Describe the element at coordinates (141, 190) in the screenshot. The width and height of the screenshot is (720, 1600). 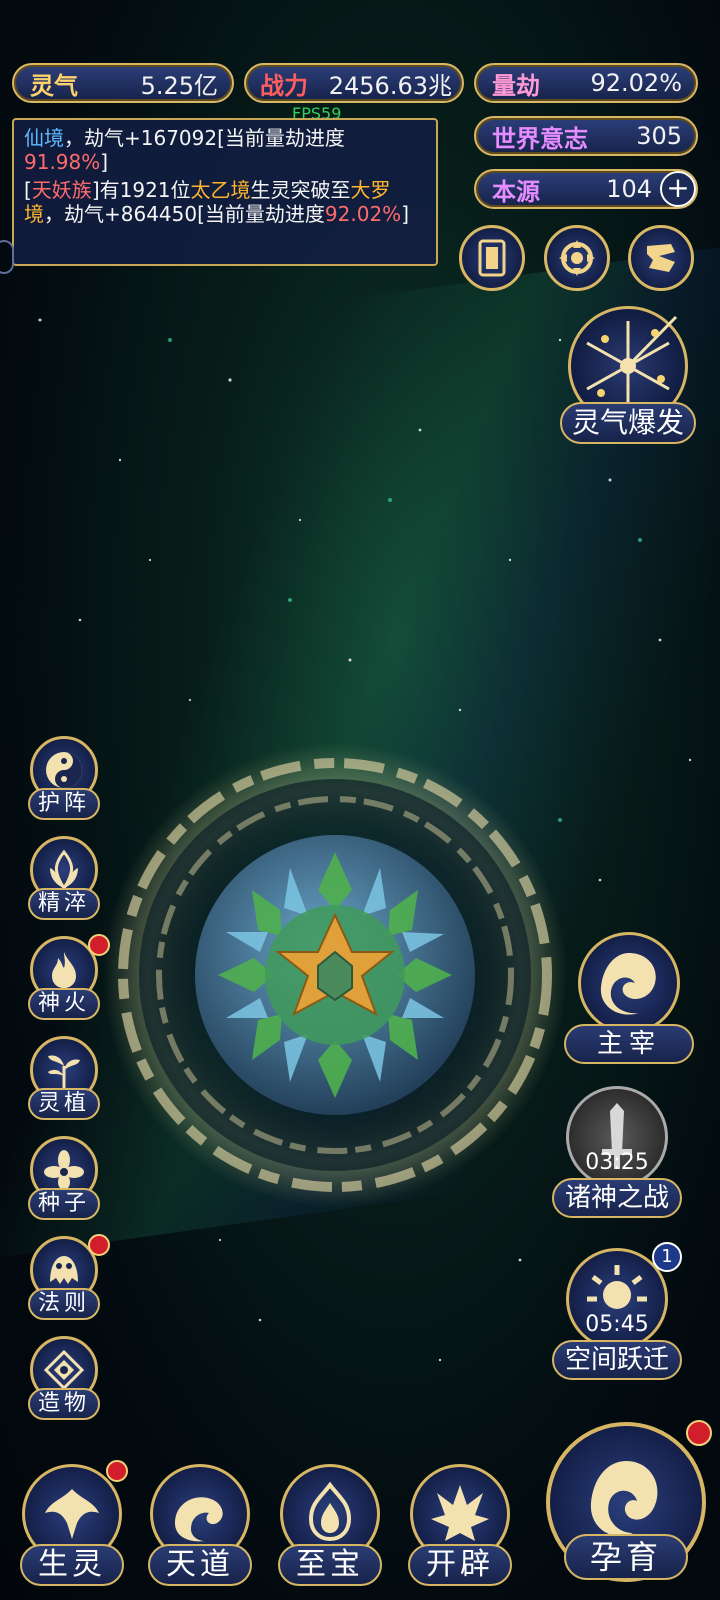
I see `log-text: ]有1921位` at that location.